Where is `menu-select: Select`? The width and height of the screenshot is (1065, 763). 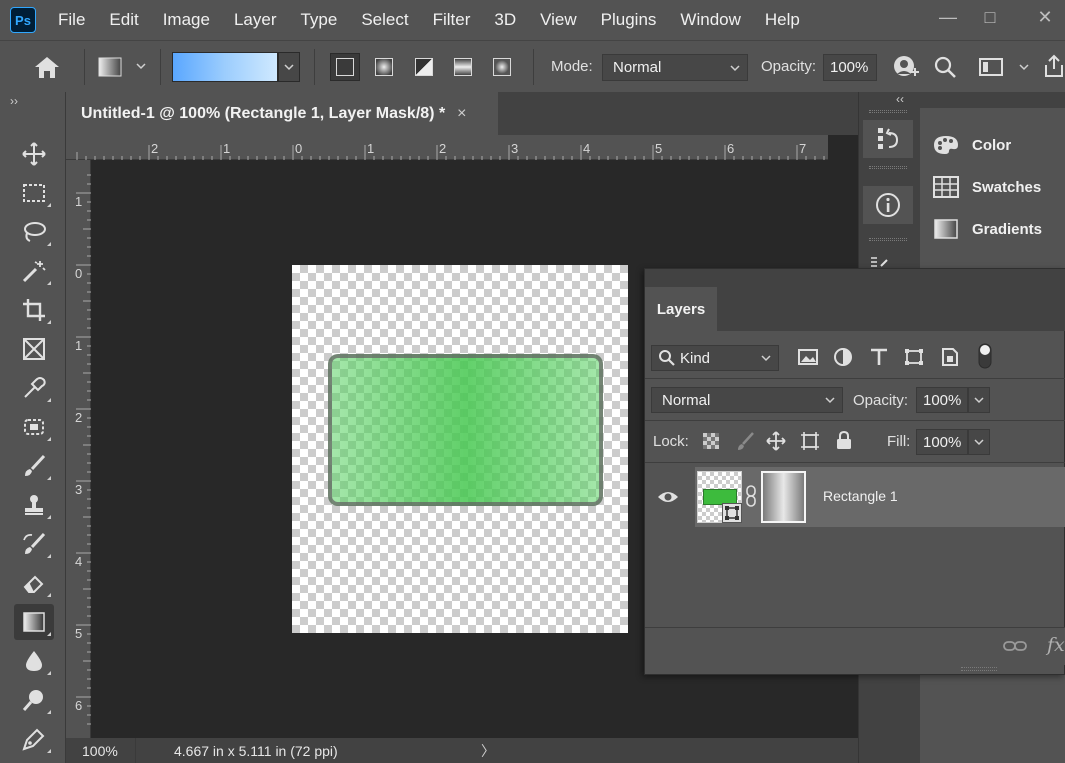
menu-select: Select is located at coordinates (384, 20).